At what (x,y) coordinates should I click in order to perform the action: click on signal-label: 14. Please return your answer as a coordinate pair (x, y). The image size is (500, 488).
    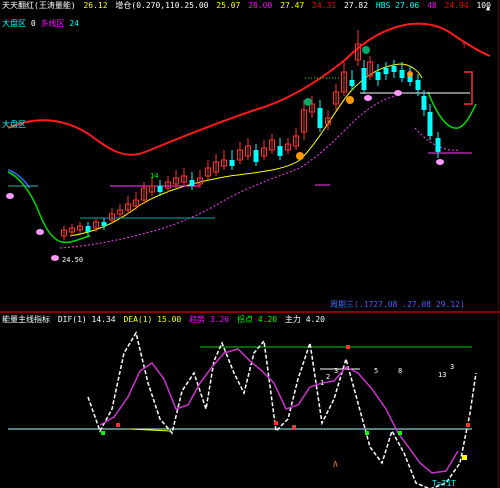
    Looking at the image, I should click on (154, 176).